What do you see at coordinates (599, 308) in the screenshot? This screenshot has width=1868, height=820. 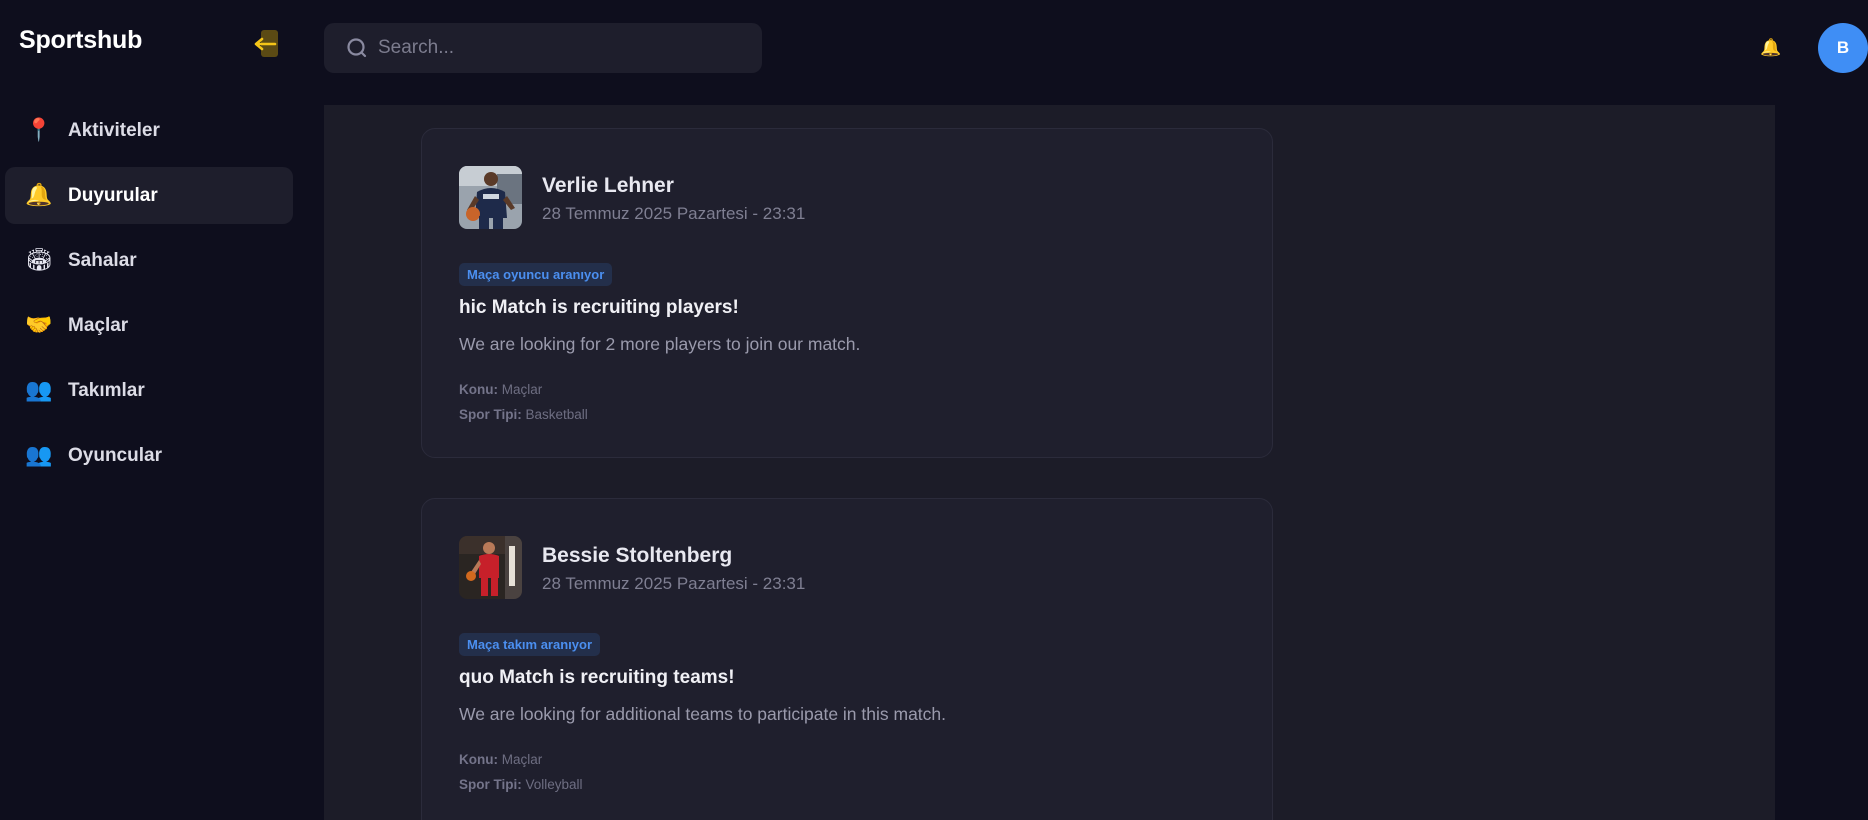 I see `post-title: hic Match is recruiting players!` at bounding box center [599, 308].